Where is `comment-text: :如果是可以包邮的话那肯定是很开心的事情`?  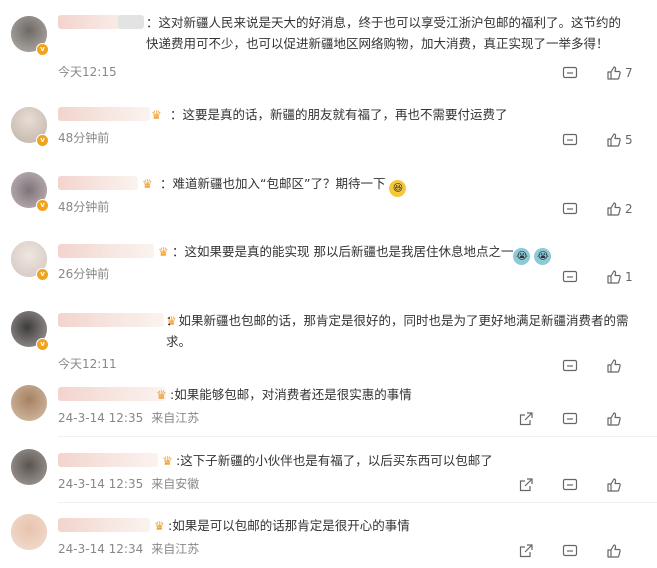
comment-text: :如果是可以包邮的话那肯定是很开心的事情 is located at coordinates (289, 525).